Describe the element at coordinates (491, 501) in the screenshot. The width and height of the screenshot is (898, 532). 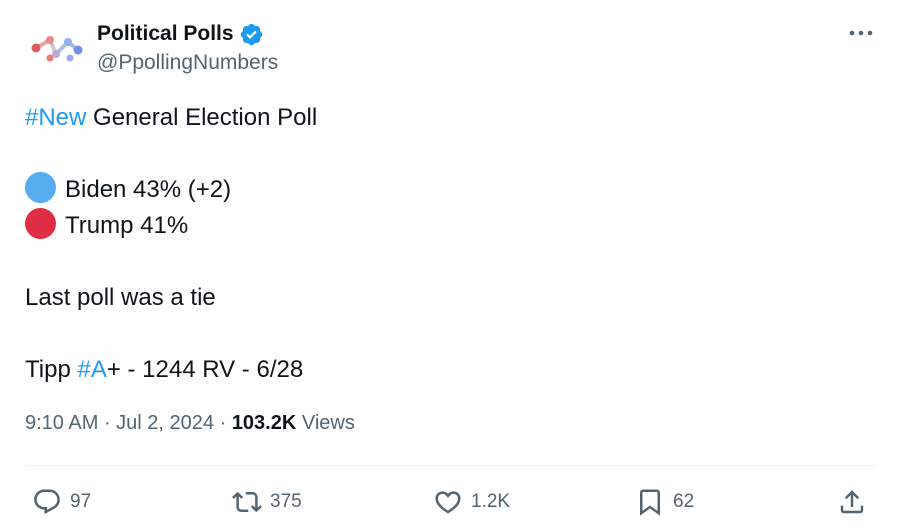
I see `like-count: 1.2K` at that location.